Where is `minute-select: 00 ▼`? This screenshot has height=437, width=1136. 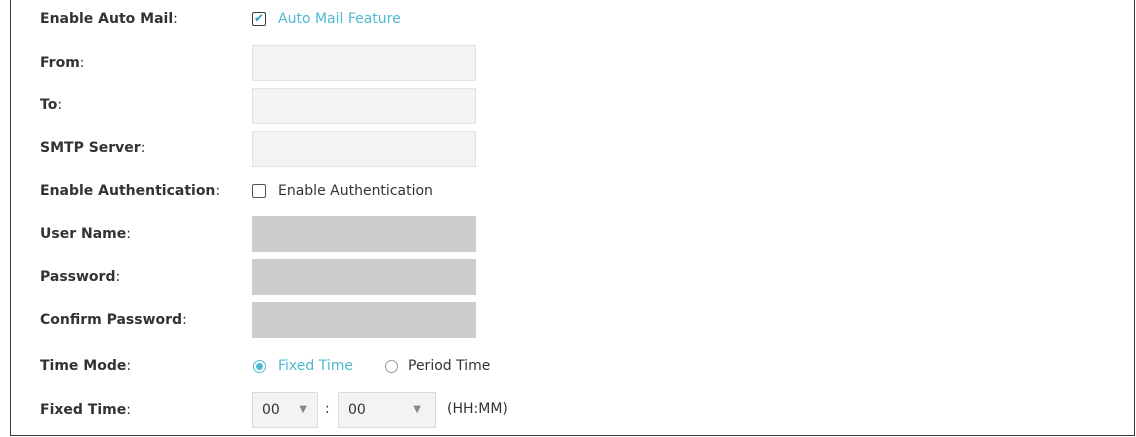
minute-select: 00 ▼ is located at coordinates (387, 410).